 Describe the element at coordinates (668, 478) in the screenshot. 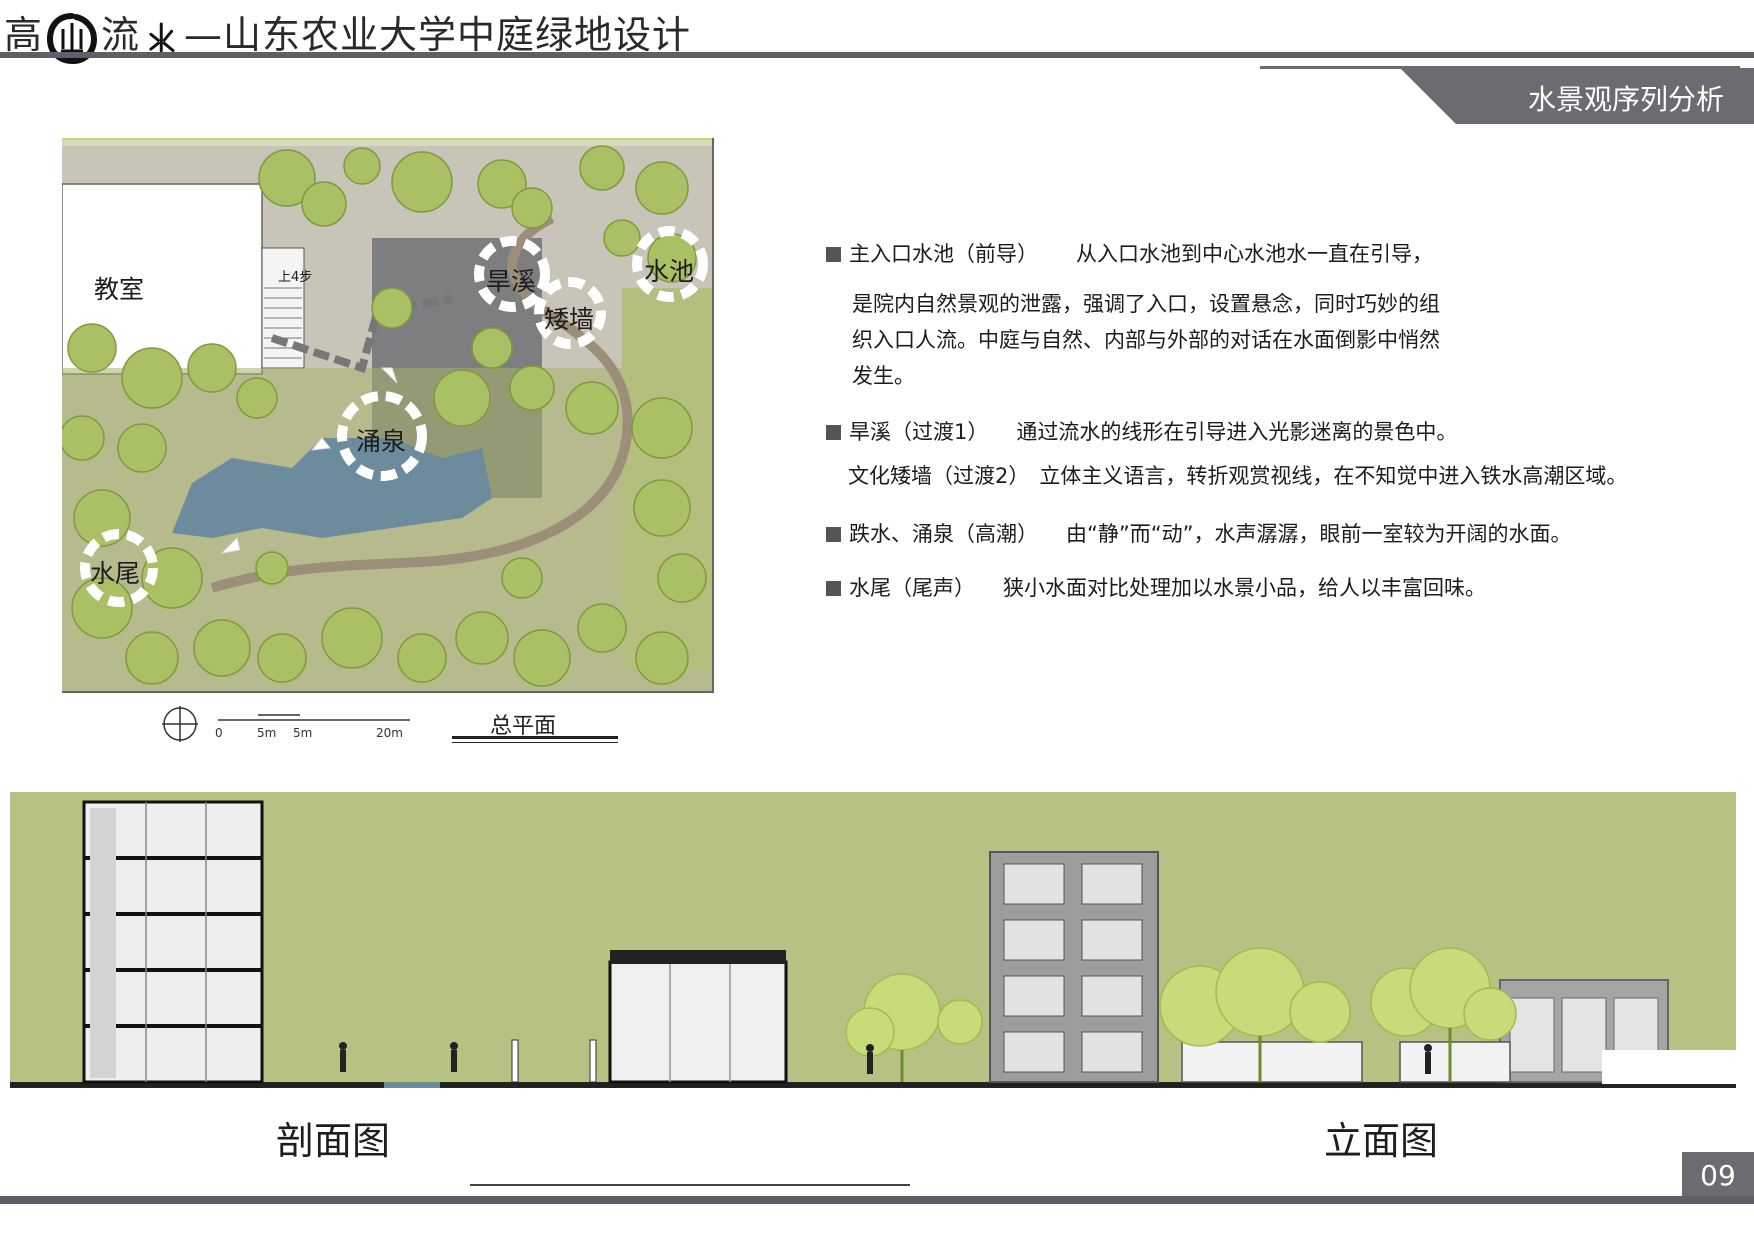

I see `lawn-east` at that location.